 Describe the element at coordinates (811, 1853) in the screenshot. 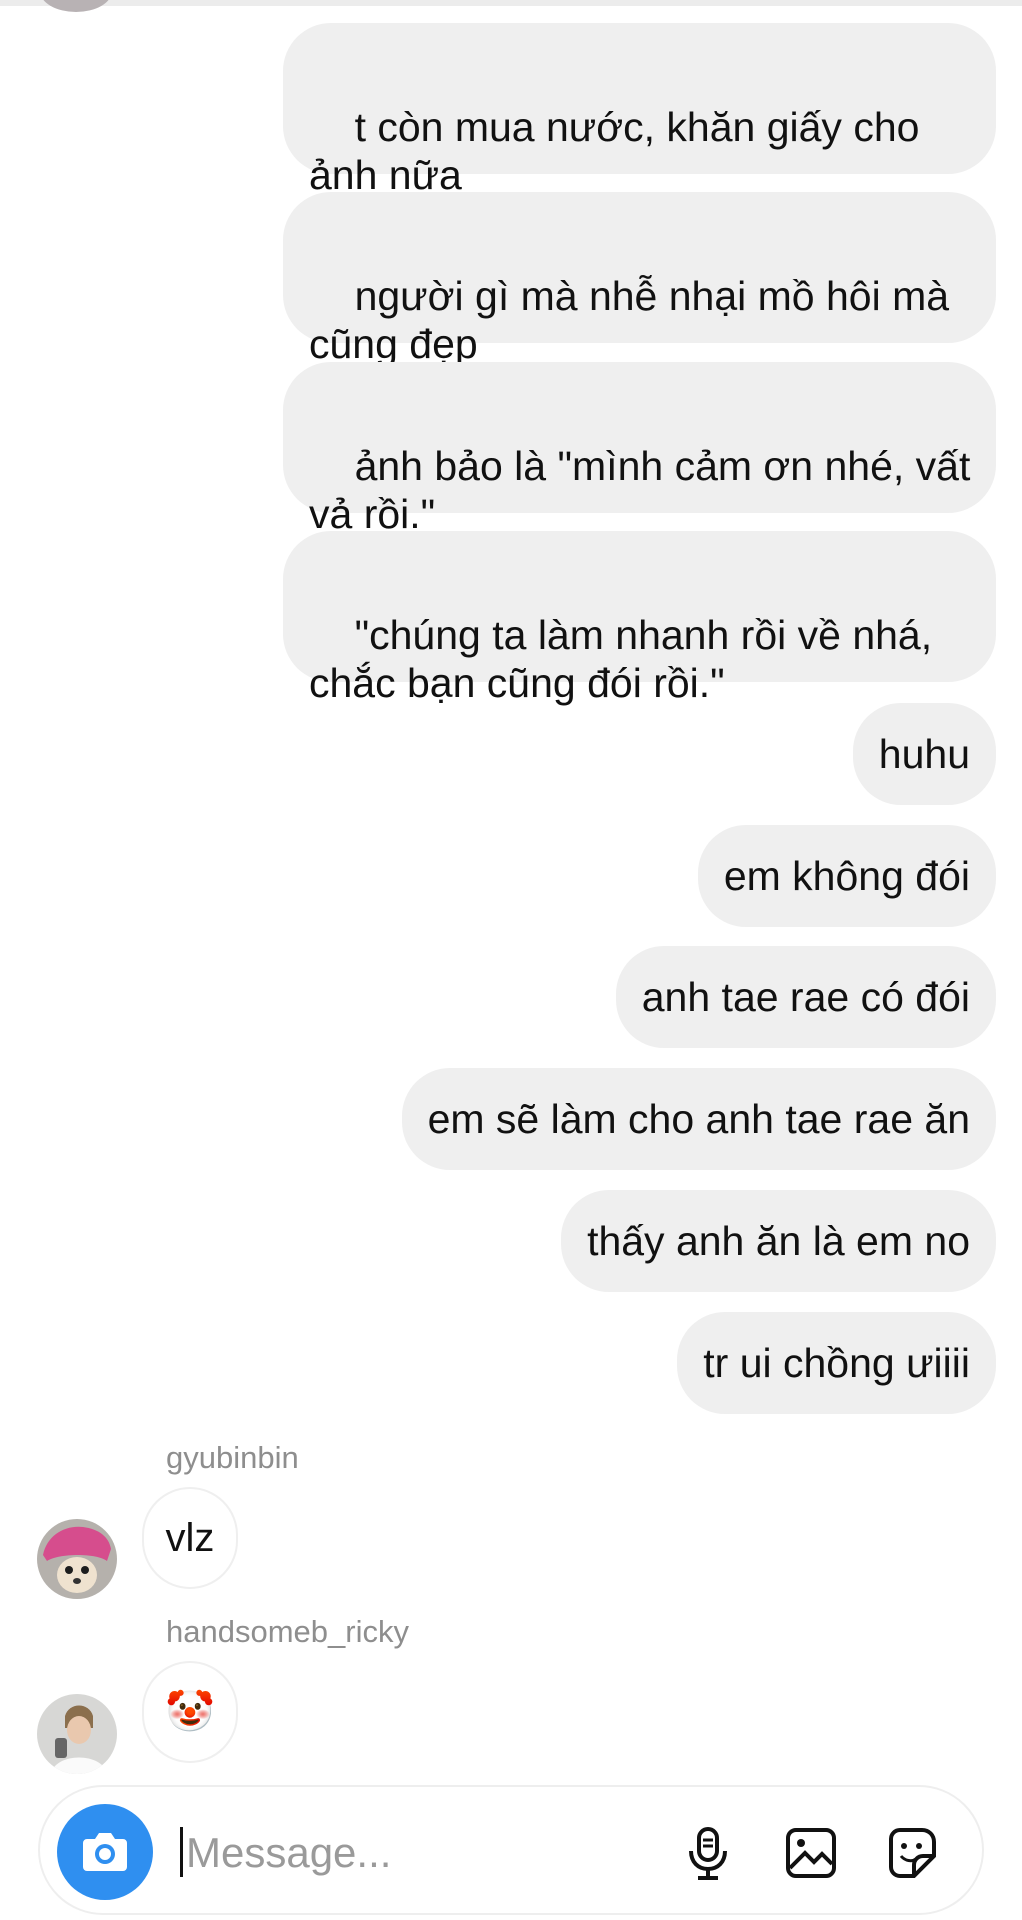

I see `image-gallery-icon` at that location.